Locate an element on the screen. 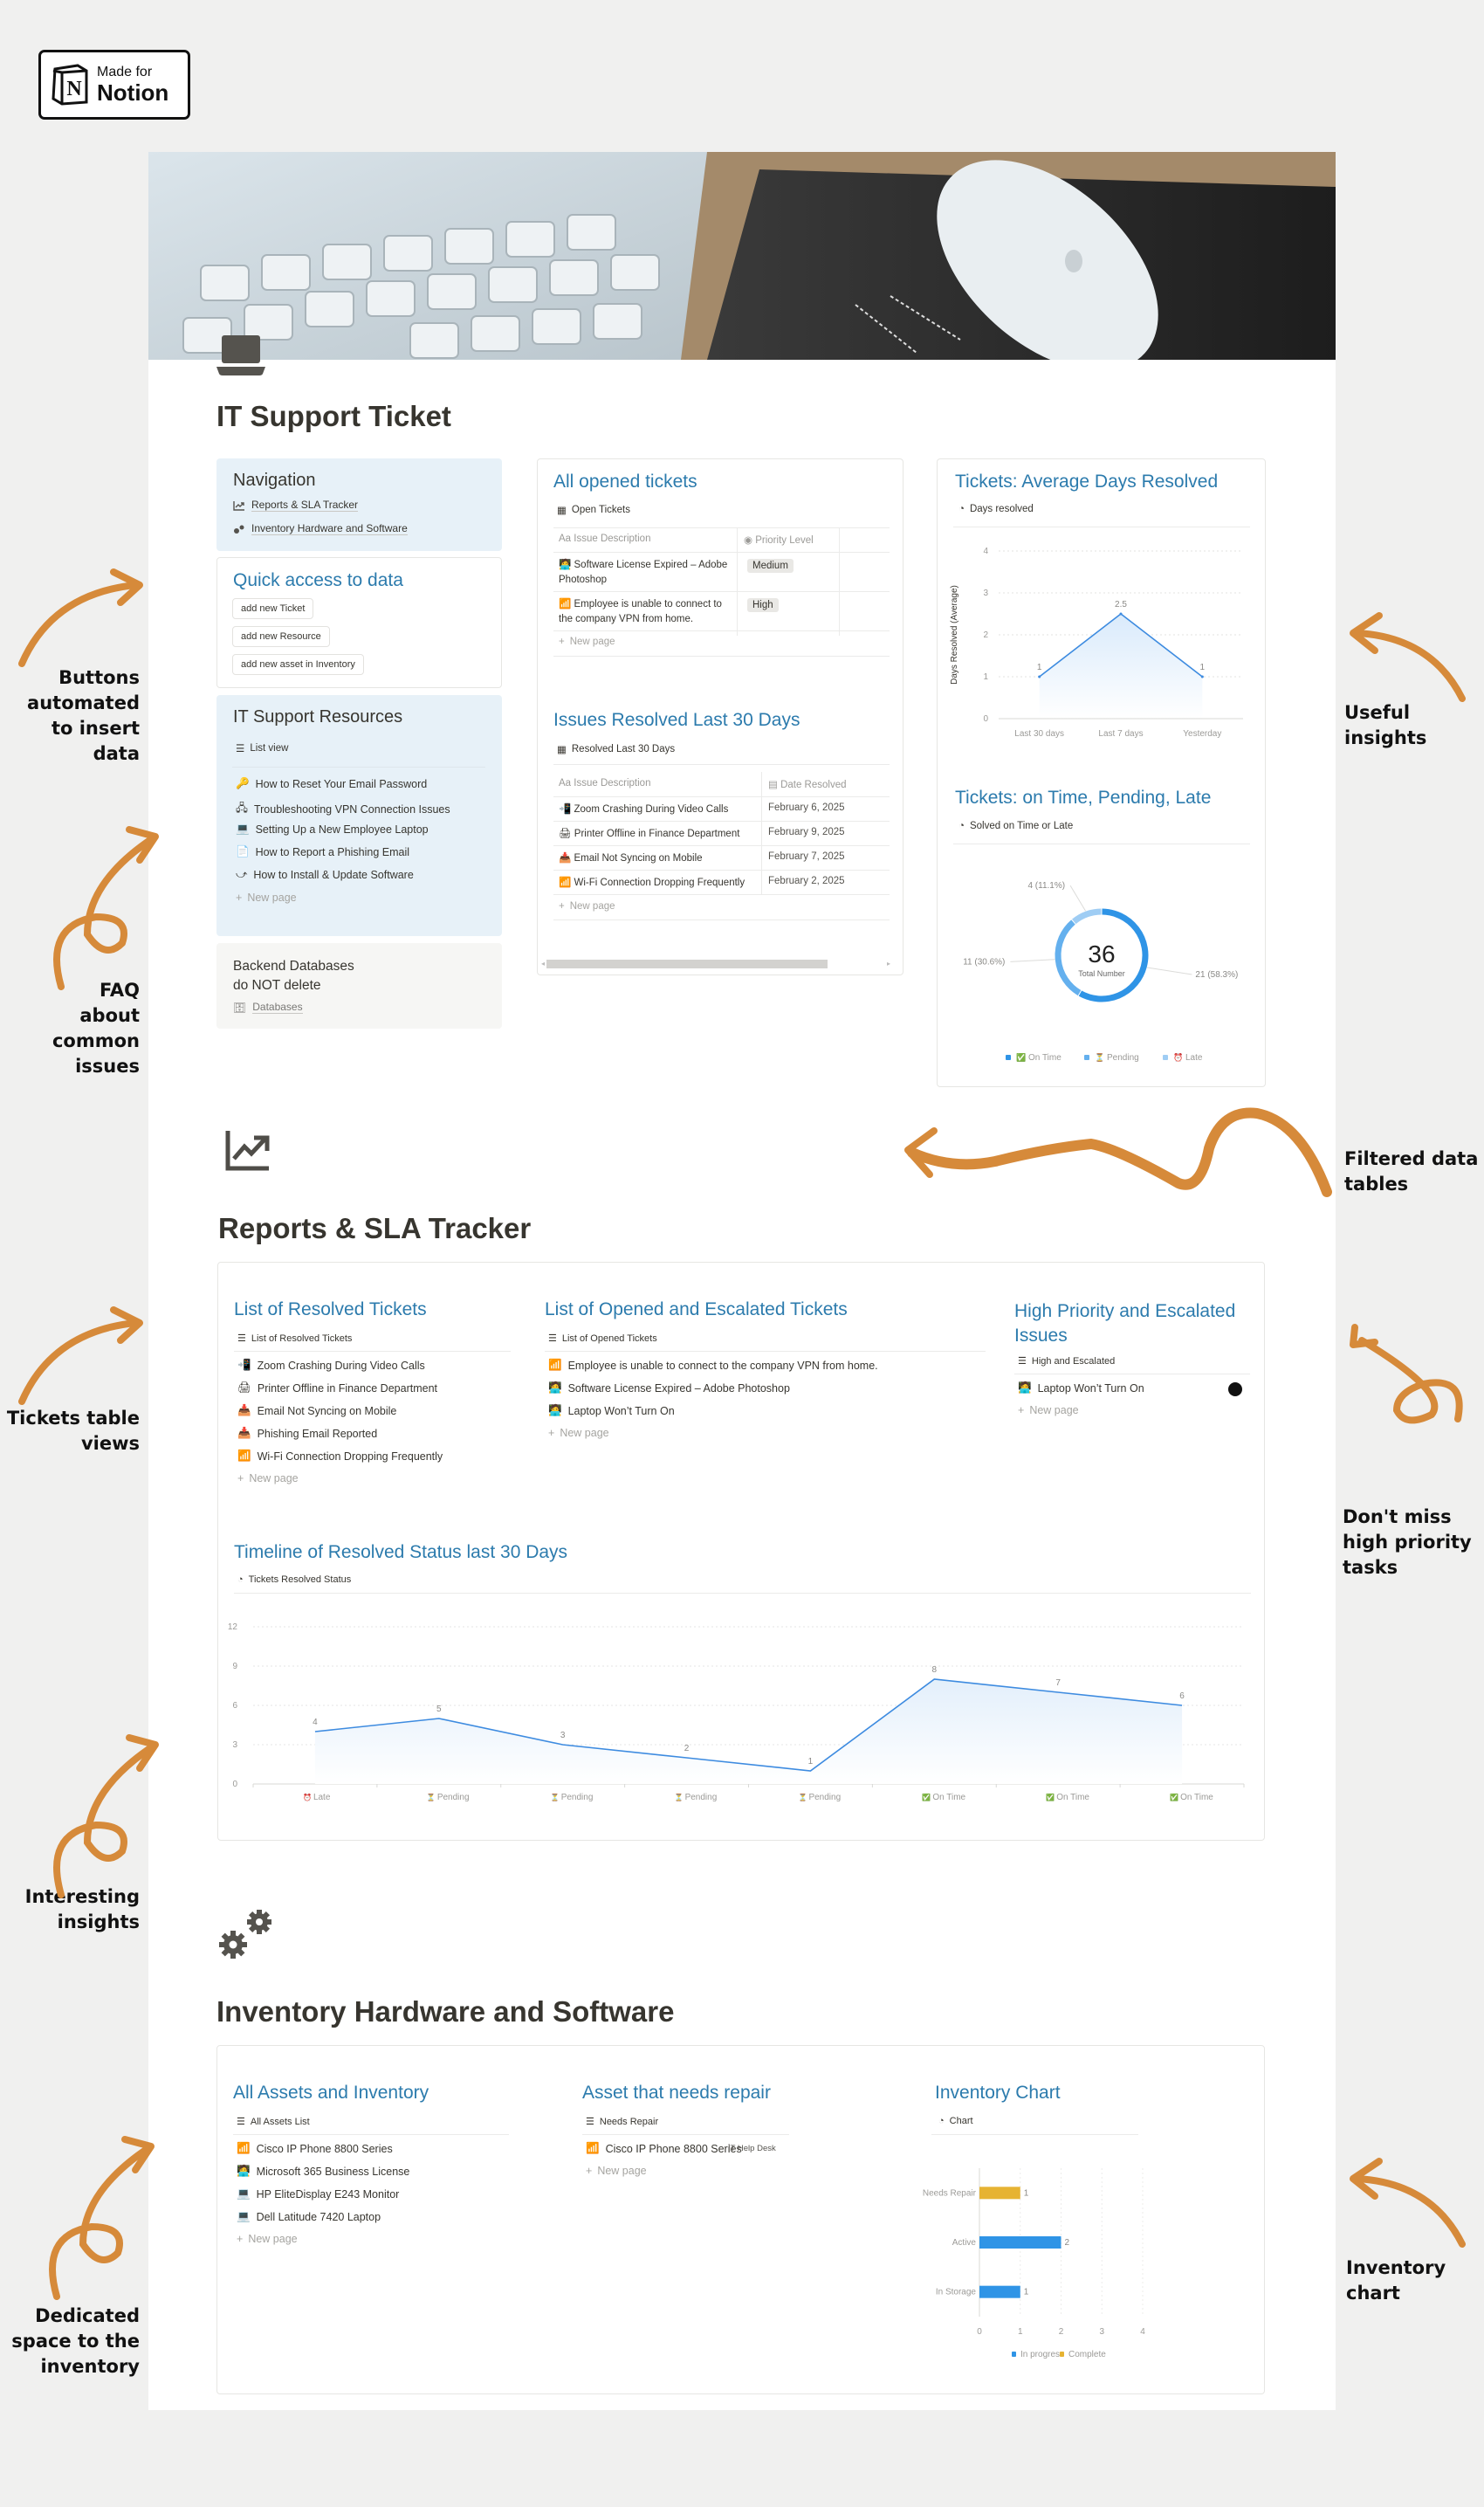 The image size is (1484, 2507). resolved-list-view-tab: ☰ List of Resolved Tickets is located at coordinates (294, 1339).